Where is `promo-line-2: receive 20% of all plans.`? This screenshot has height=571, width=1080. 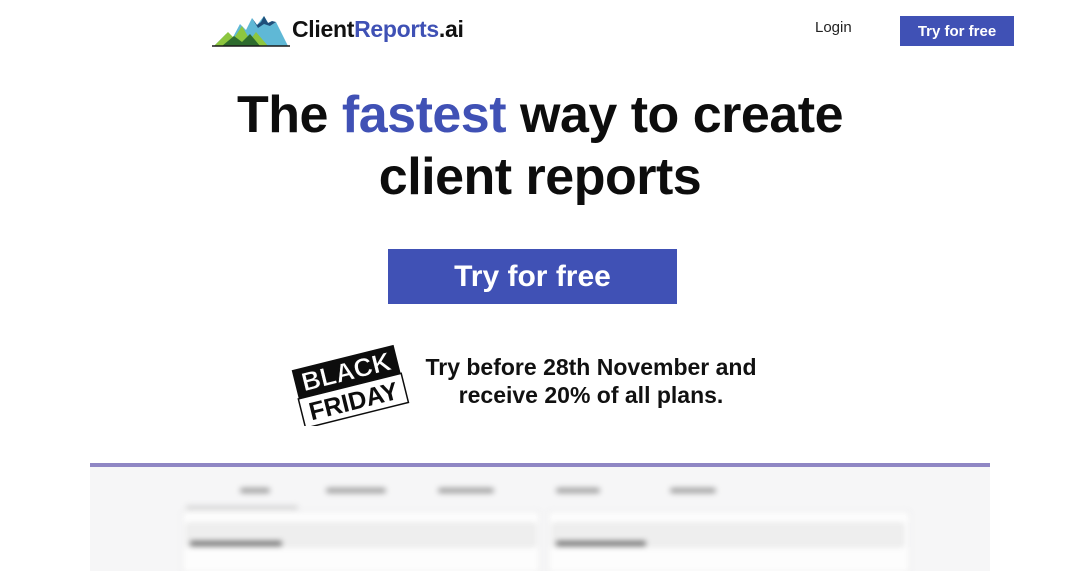
promo-line-2: receive 20% of all plans. is located at coordinates (591, 395).